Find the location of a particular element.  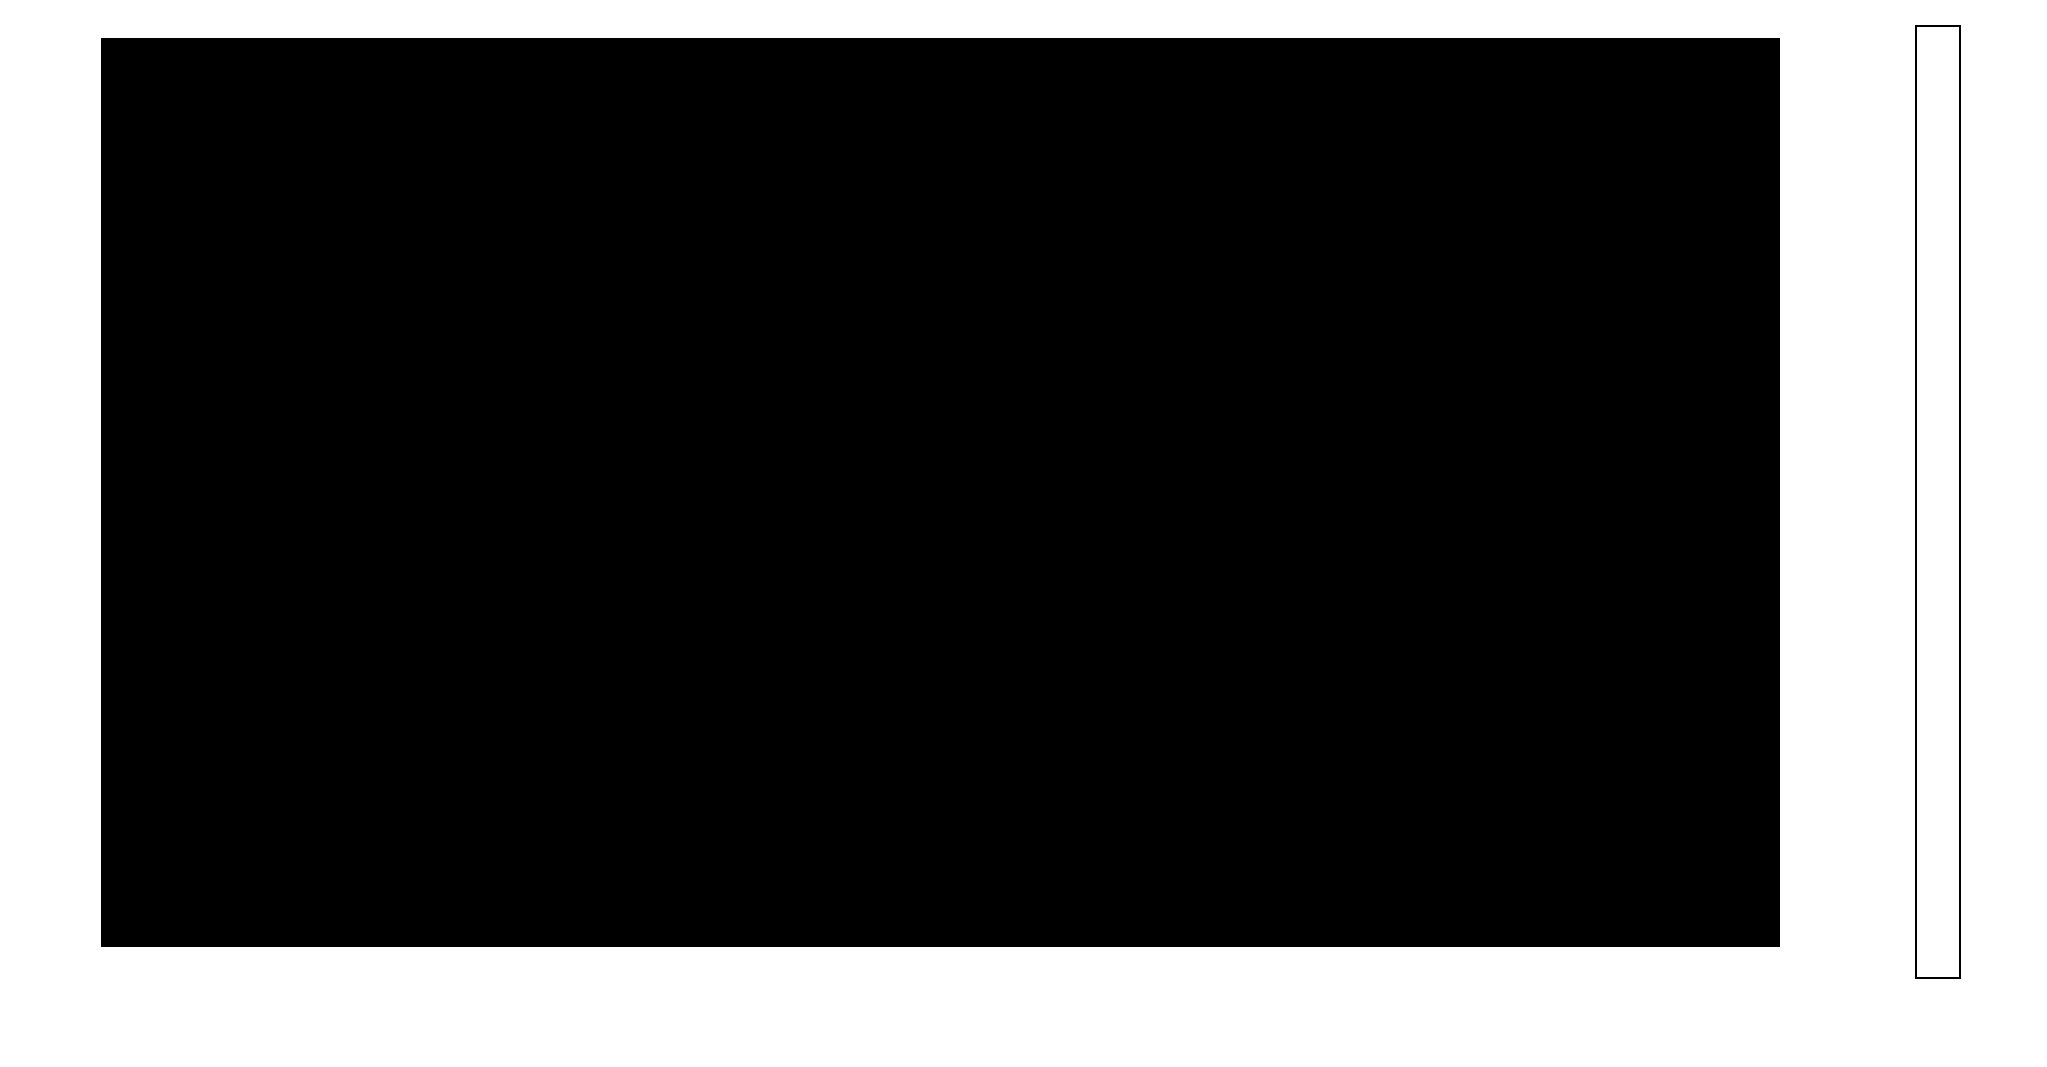

colorbar-canvas is located at coordinates (1938, 502).